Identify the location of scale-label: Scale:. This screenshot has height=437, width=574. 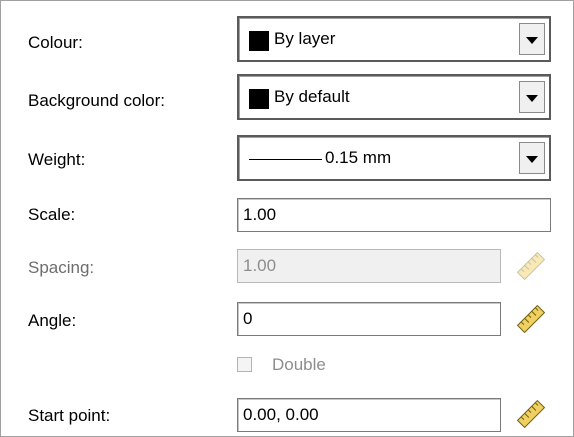
(52, 214).